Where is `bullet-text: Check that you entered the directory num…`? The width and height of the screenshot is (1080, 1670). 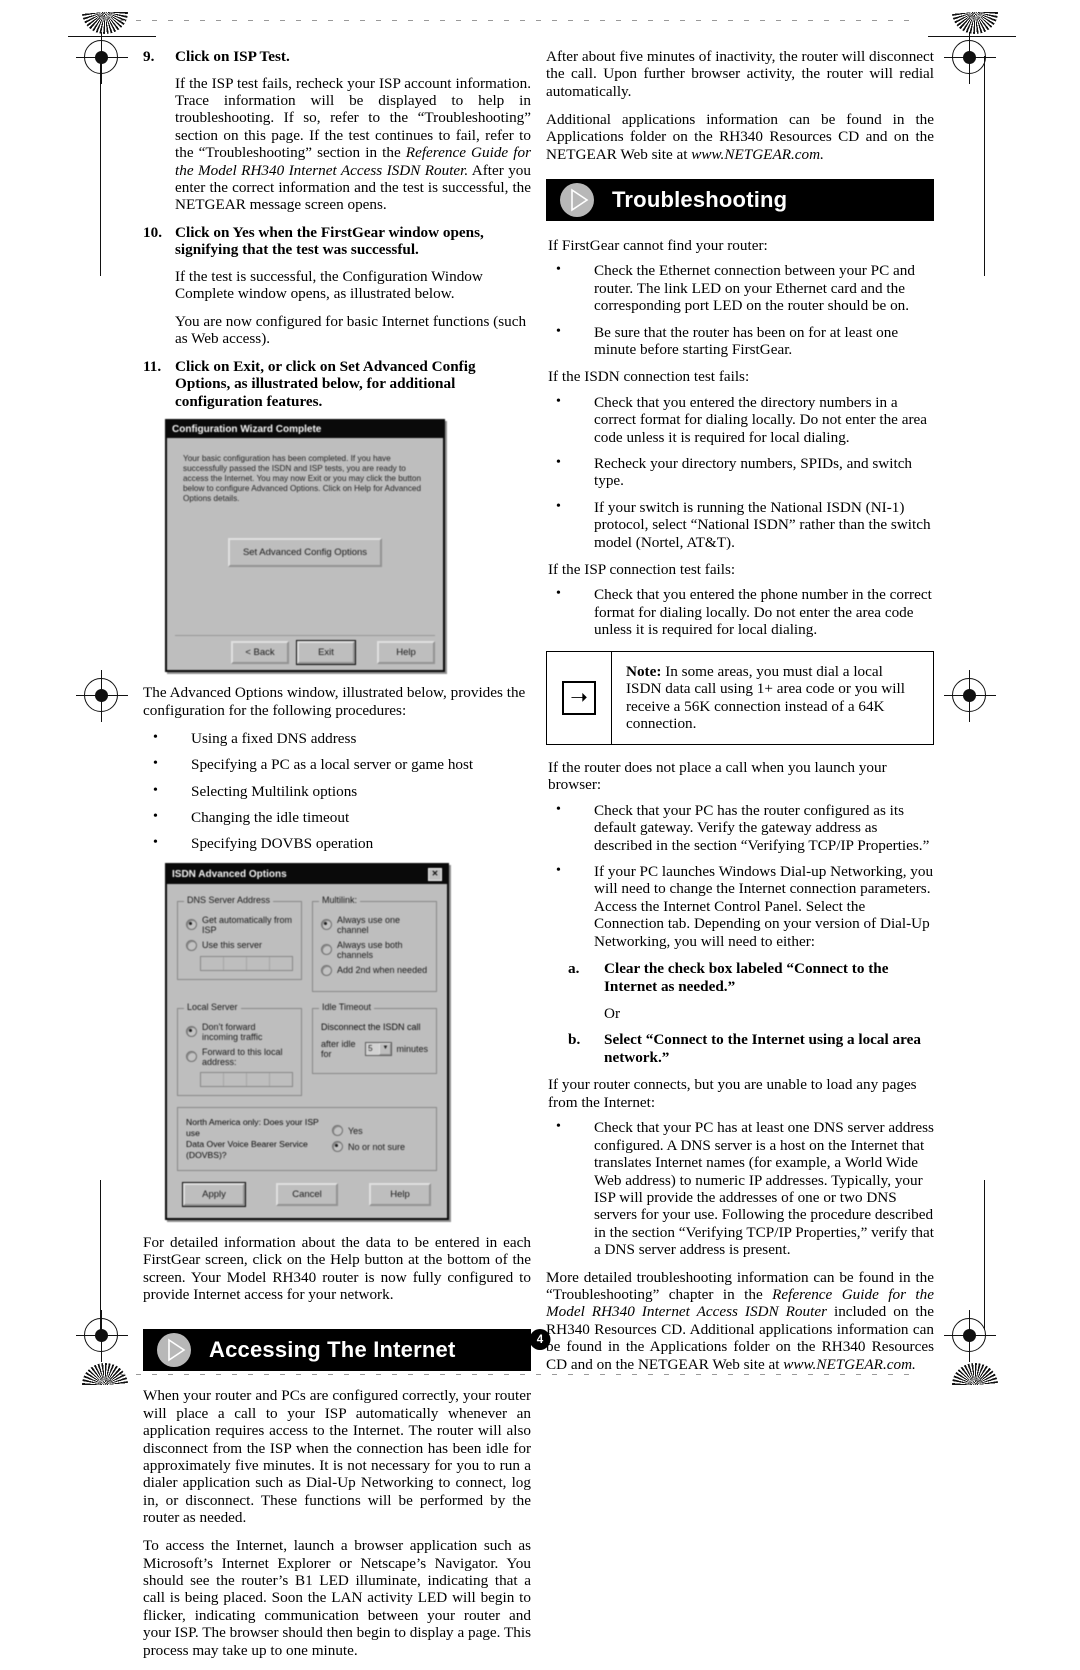 bullet-text: Check that you entered the directory num… is located at coordinates (760, 419).